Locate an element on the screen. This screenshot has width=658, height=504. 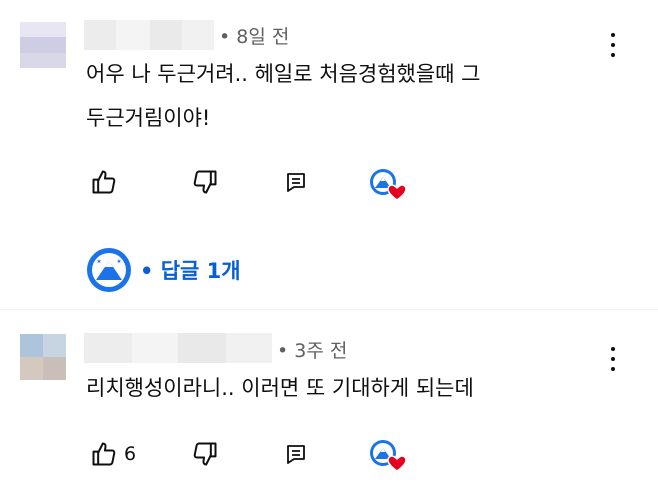
view-replies-button: • 답글 1개 is located at coordinates (163, 270).